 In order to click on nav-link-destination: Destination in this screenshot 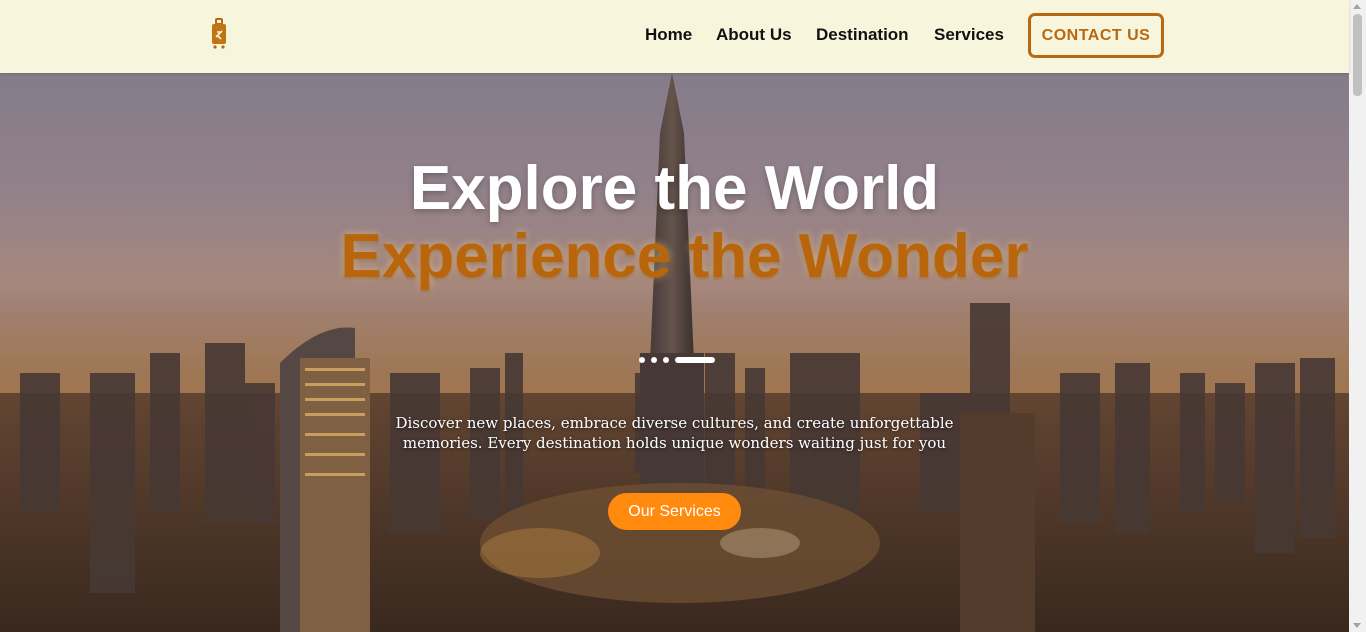, I will do `click(862, 35)`.